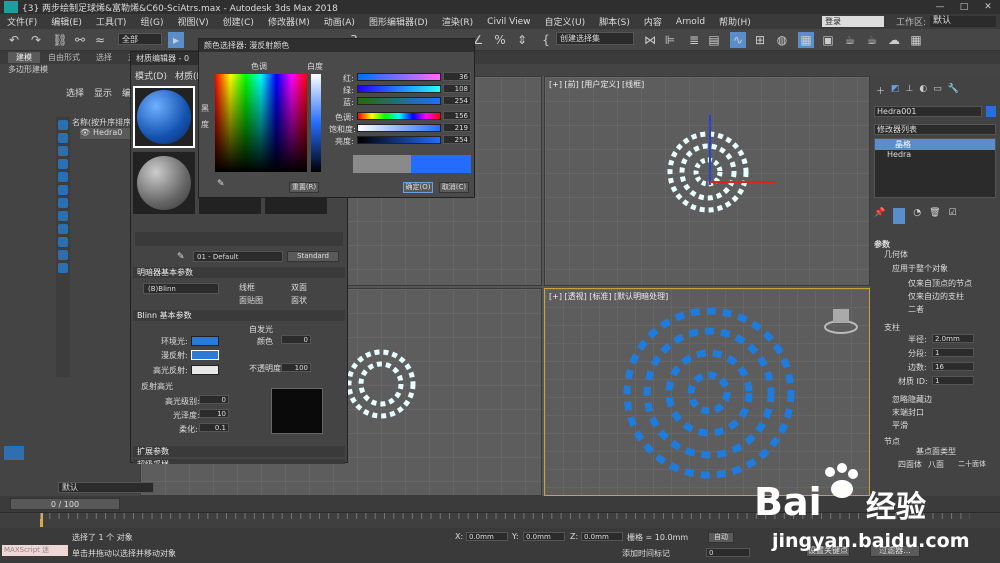 The height and width of the screenshot is (563, 1000). I want to click on radio-struts-only: 仅来自边的支柱, so click(936, 296).